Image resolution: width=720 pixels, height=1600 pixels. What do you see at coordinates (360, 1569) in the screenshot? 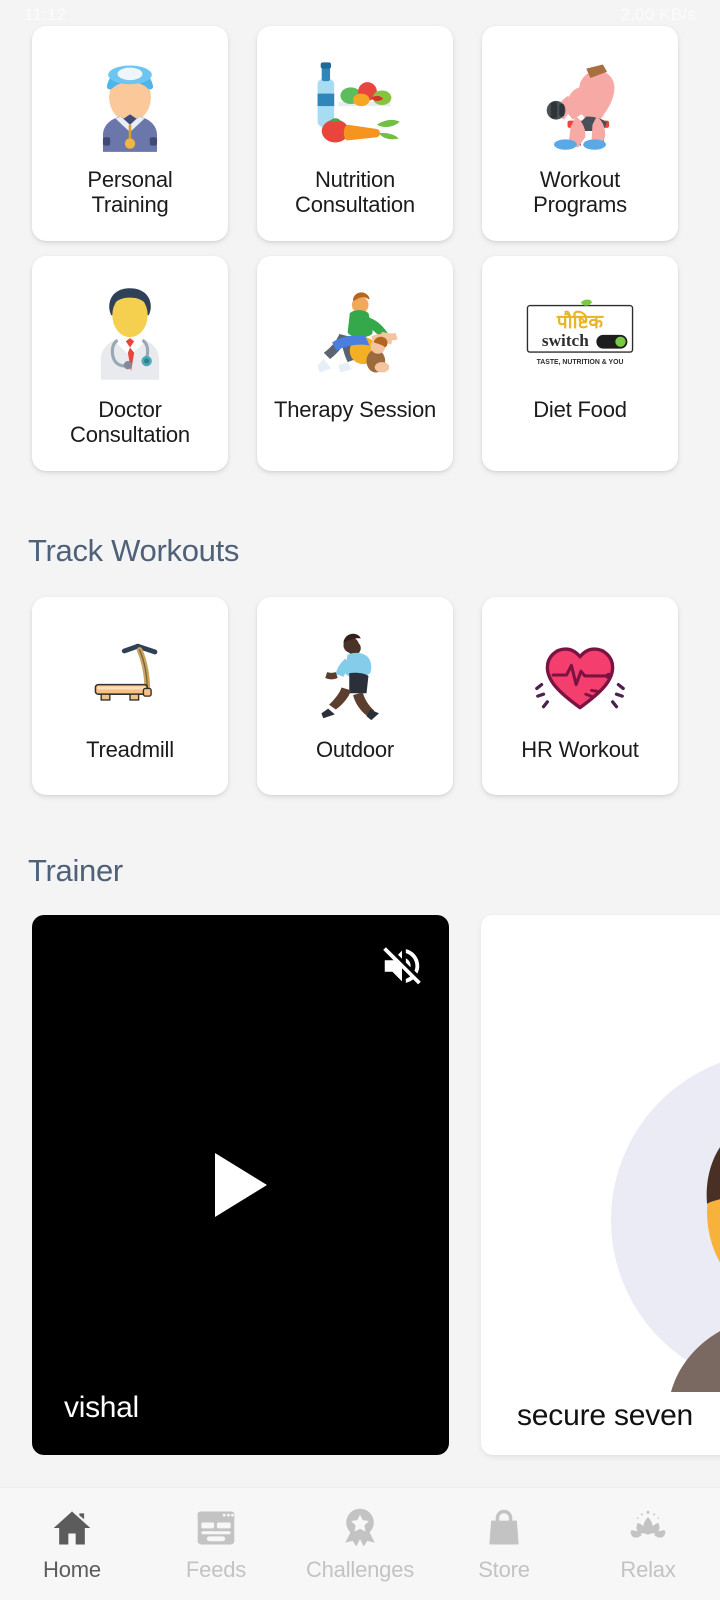
I see `nav-label: Challenges` at bounding box center [360, 1569].